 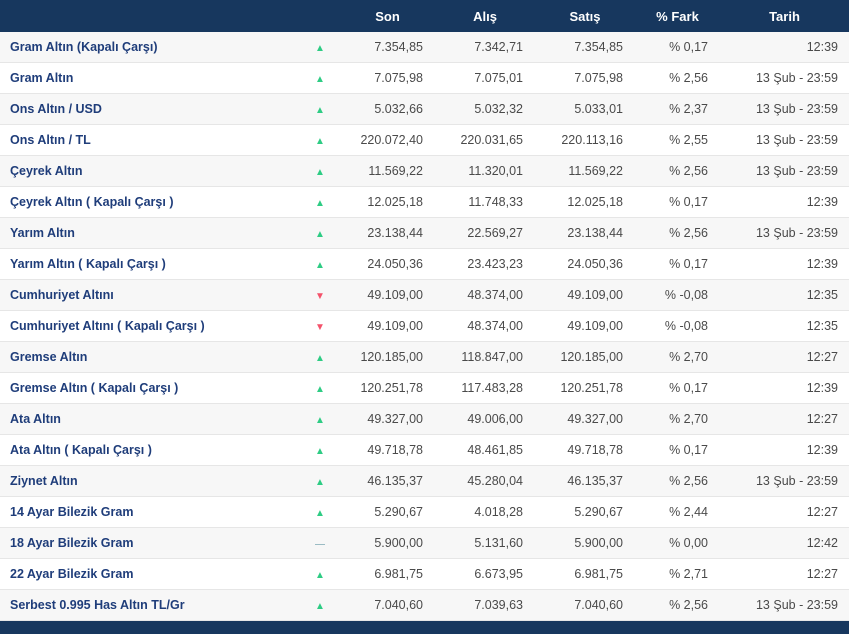 What do you see at coordinates (485, 78) in the screenshot?
I see `buy-price: 7.075,01` at bounding box center [485, 78].